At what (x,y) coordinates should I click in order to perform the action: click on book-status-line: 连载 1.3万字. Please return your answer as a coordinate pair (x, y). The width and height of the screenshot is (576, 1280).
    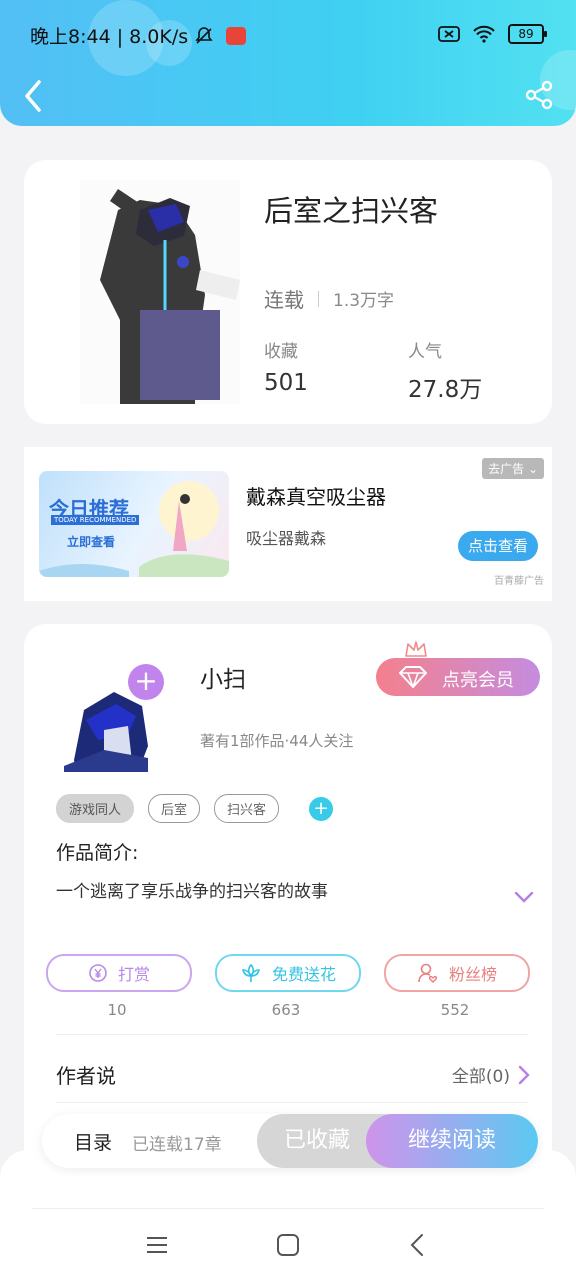
    Looking at the image, I should click on (329, 298).